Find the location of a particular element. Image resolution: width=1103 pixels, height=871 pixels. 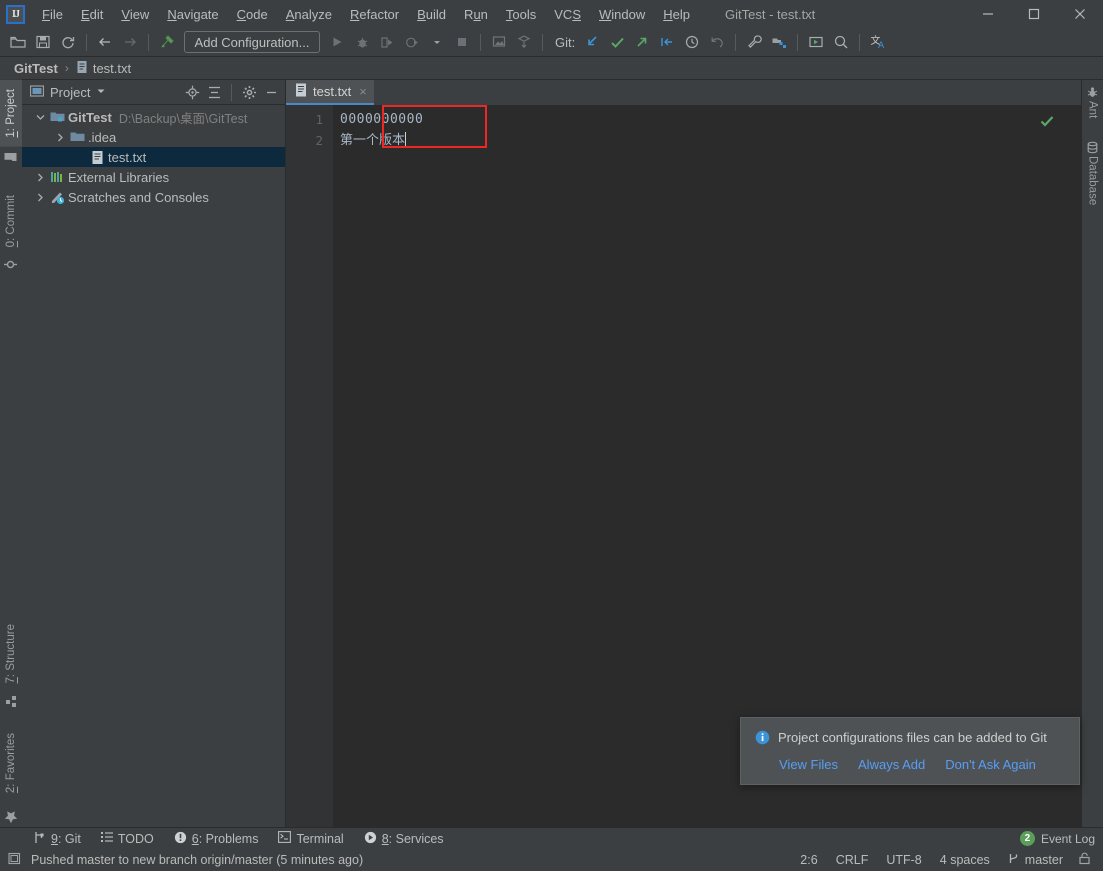

menu-vcs: VCS is located at coordinates (567, 14).